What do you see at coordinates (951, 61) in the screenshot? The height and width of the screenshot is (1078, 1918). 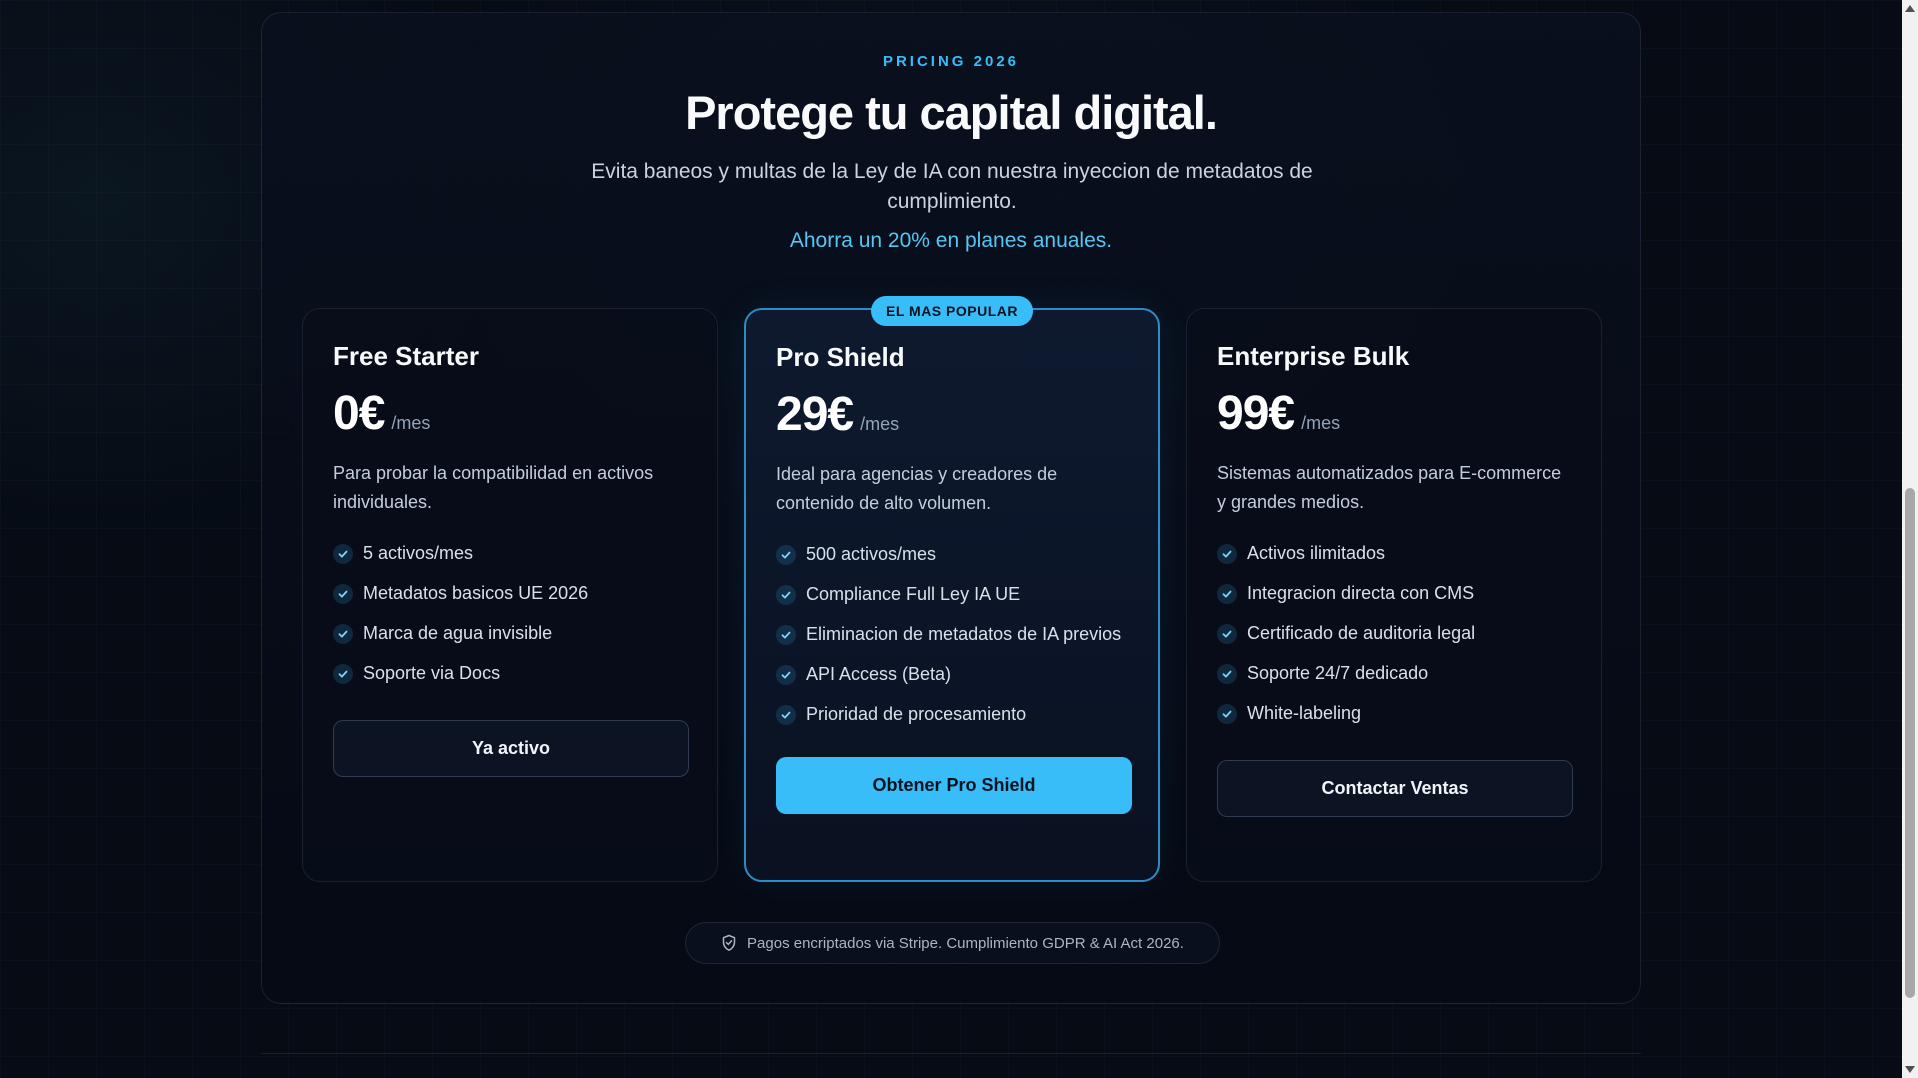 I see `section-eyebrow: PRICING 2026` at bounding box center [951, 61].